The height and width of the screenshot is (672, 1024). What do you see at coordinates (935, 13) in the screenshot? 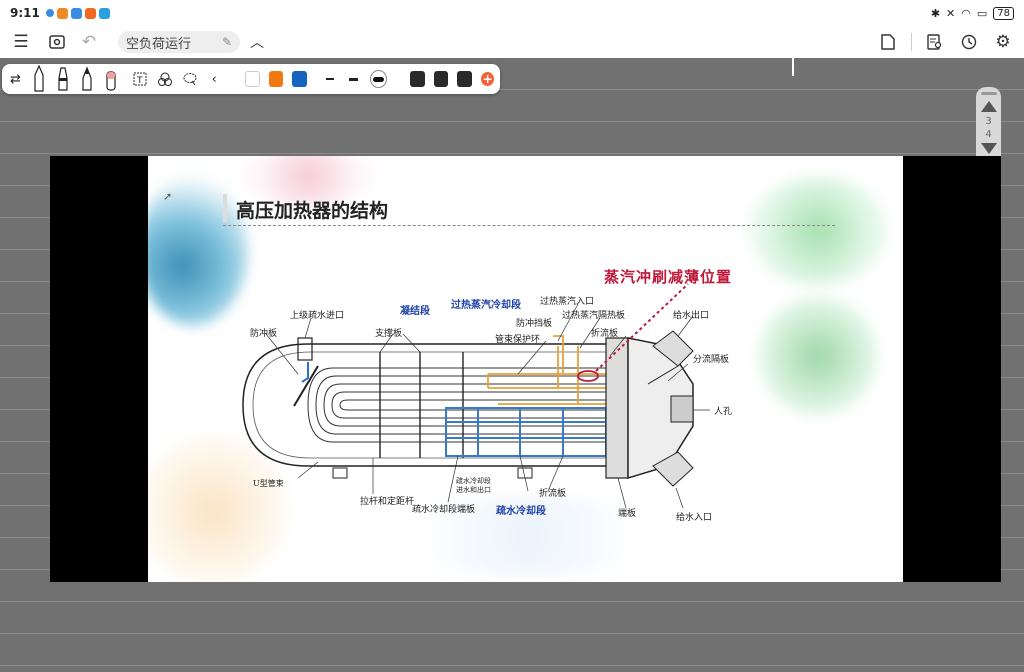
I see `bluetooth-icon: ✱` at bounding box center [935, 13].